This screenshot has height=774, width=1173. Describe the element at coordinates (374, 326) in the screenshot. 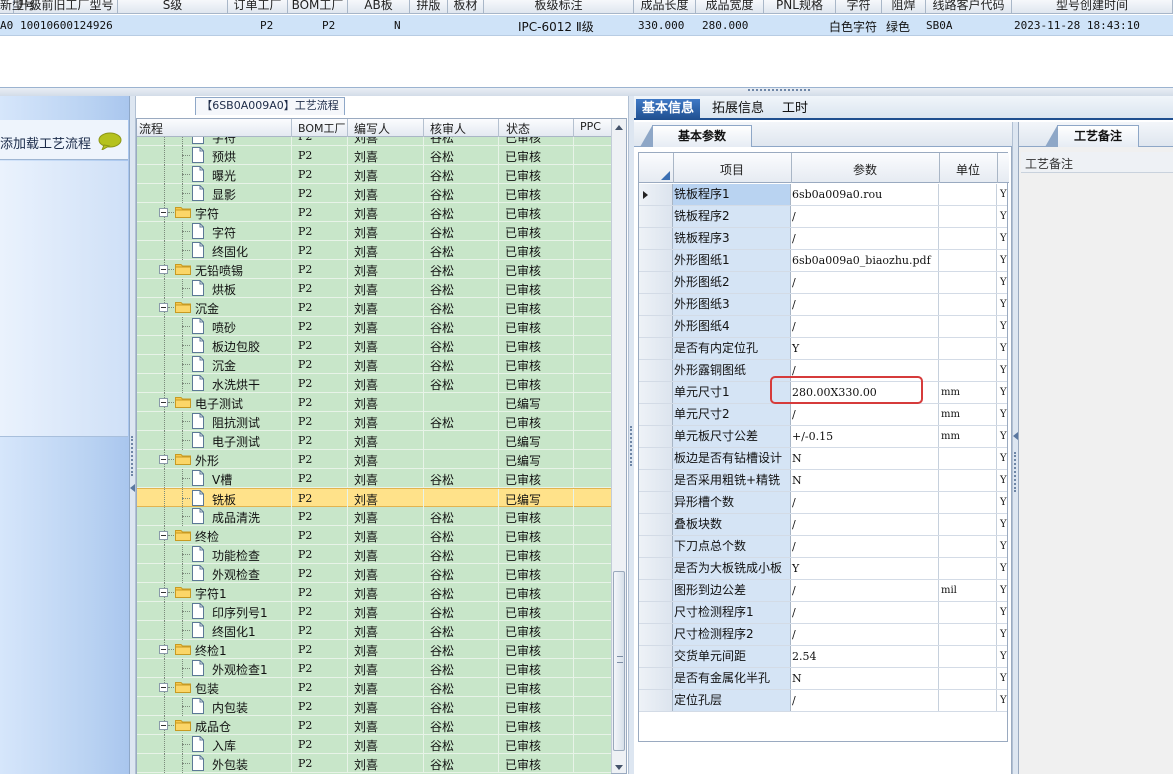

I see `tree-step-row: 喷砂 P2 刘喜 谷松 已审核` at that location.